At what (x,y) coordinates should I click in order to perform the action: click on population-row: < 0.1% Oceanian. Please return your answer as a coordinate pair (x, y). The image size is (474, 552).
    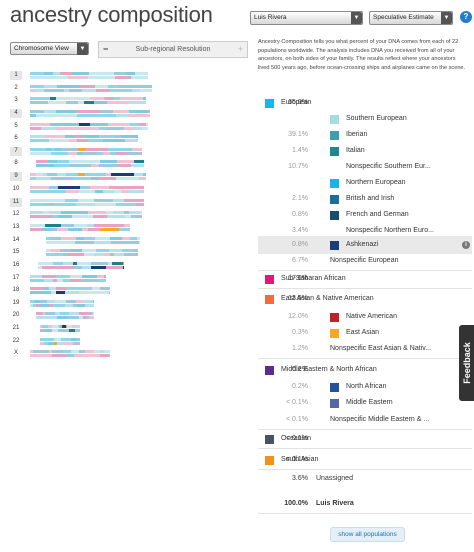
    Looking at the image, I should click on (365, 439).